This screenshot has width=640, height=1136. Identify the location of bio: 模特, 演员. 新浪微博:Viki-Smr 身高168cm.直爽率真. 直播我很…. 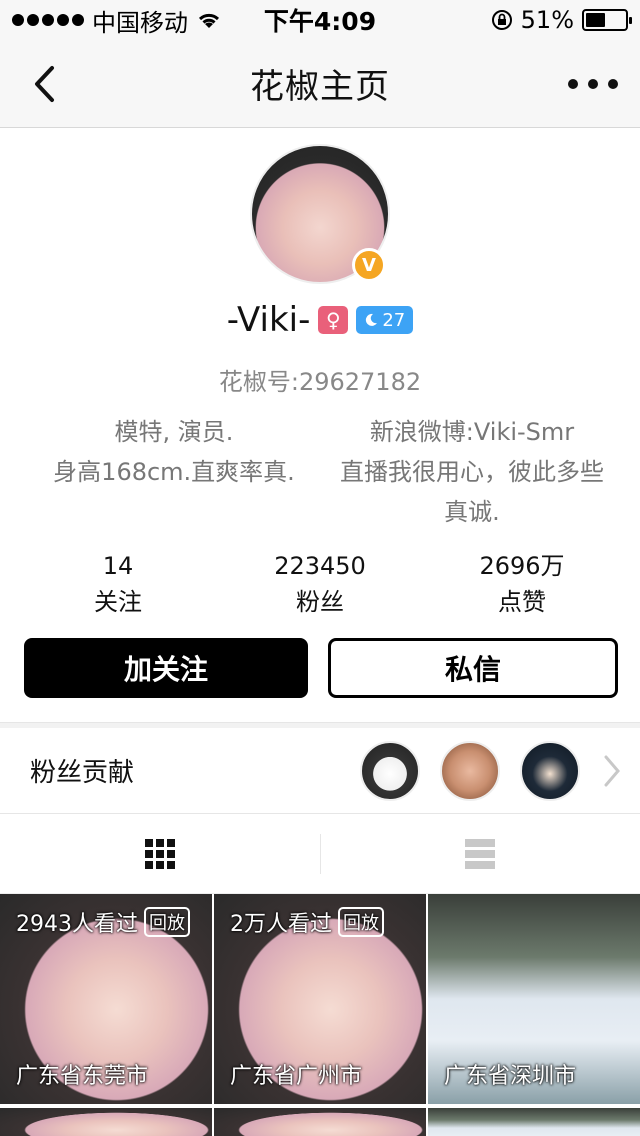
(322, 472).